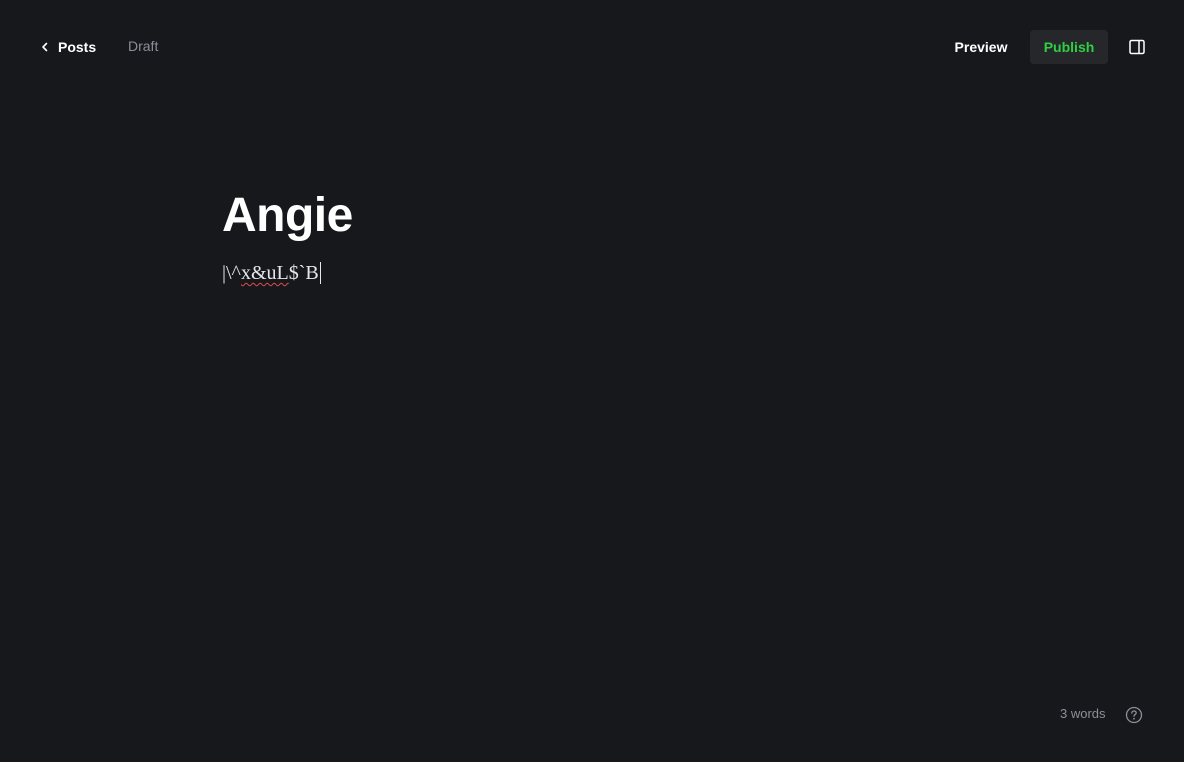  What do you see at coordinates (1137, 47) in the screenshot?
I see `sidebar-toggle-icon` at bounding box center [1137, 47].